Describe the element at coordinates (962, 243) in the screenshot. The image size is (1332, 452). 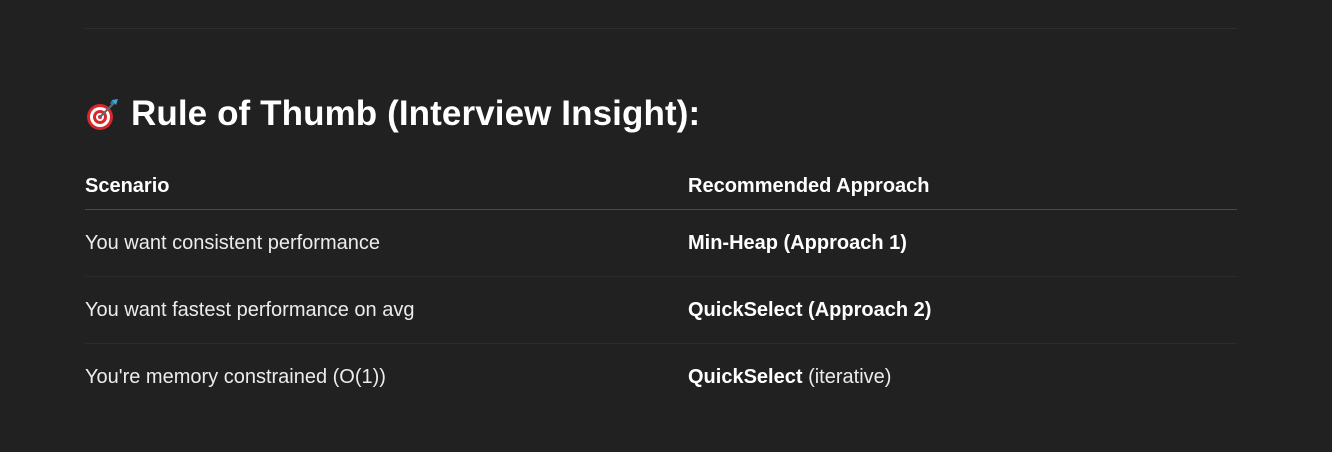
I see `approach-cell: Min-Heap (Approach 1)` at that location.